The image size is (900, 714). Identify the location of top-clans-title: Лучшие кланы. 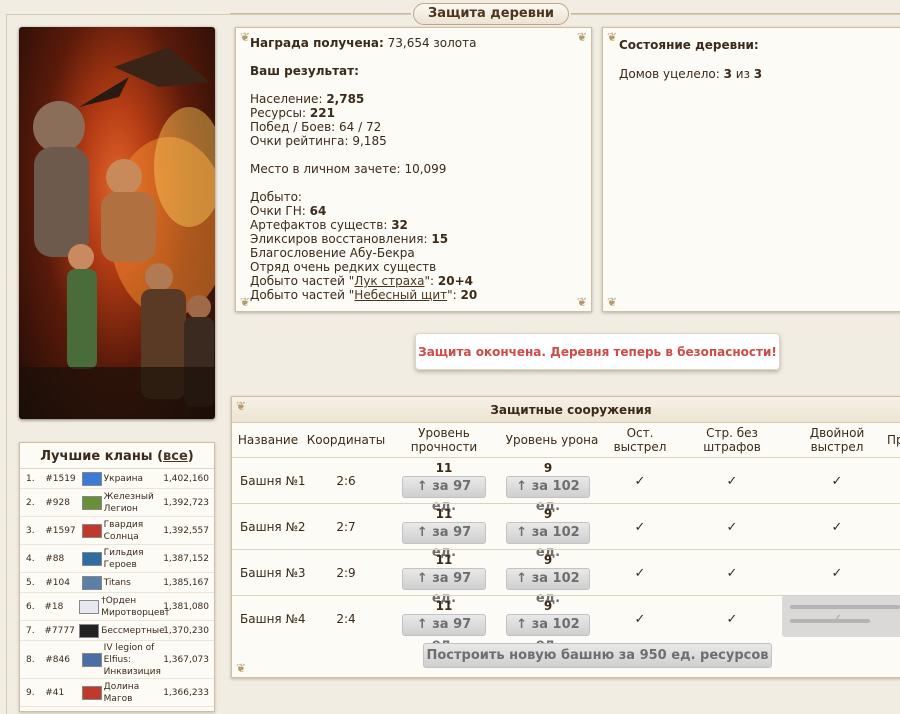
(96, 456).